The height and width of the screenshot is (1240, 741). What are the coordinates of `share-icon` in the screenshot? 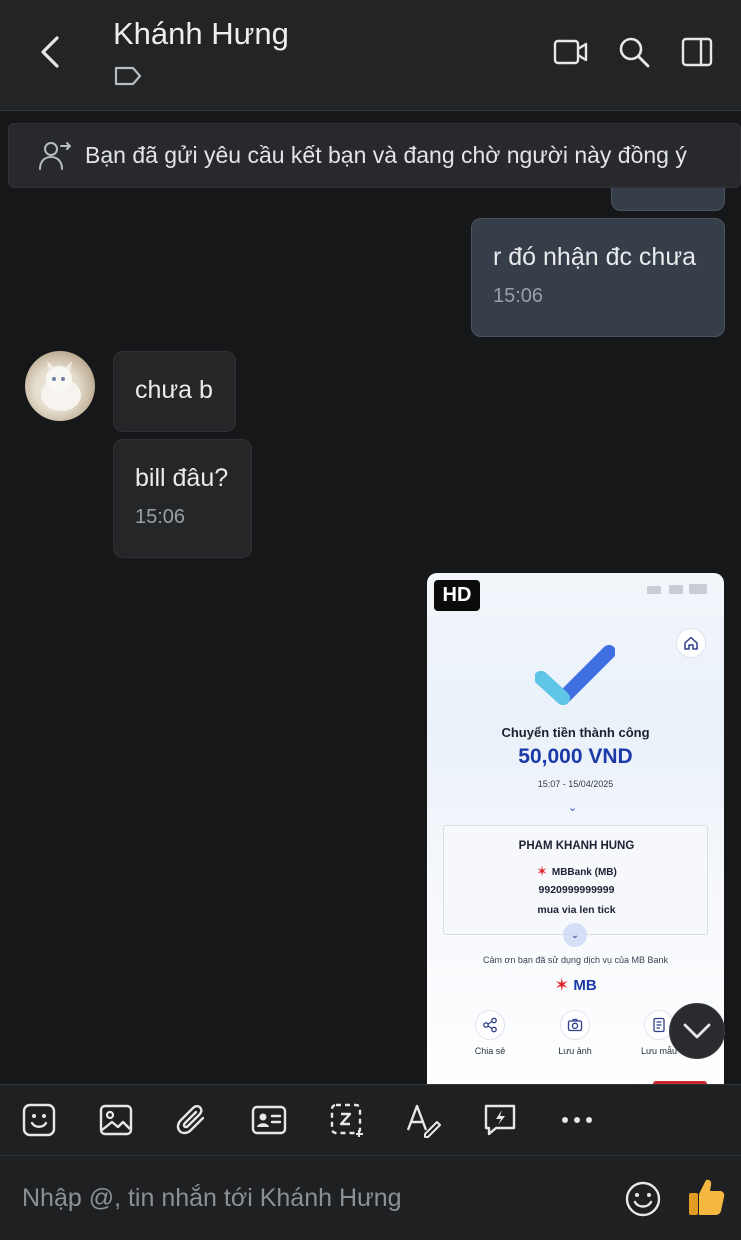 It's located at (490, 1025).